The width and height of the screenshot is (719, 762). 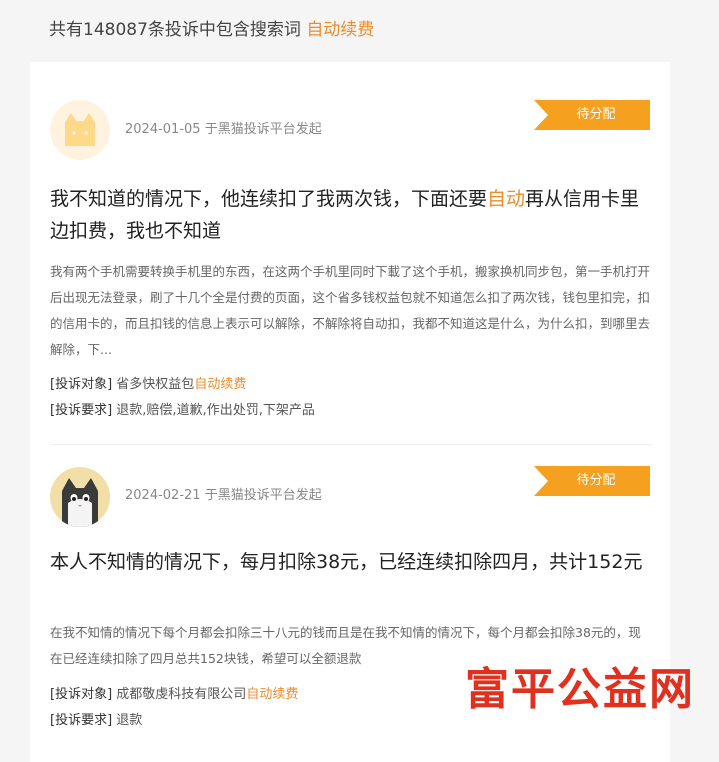 I want to click on complaint-title: 我不知道的情况下，他连续扣了我两次钱，下面还要自动再从信用卡里边扣费，我也不知道, so click(x=351, y=215).